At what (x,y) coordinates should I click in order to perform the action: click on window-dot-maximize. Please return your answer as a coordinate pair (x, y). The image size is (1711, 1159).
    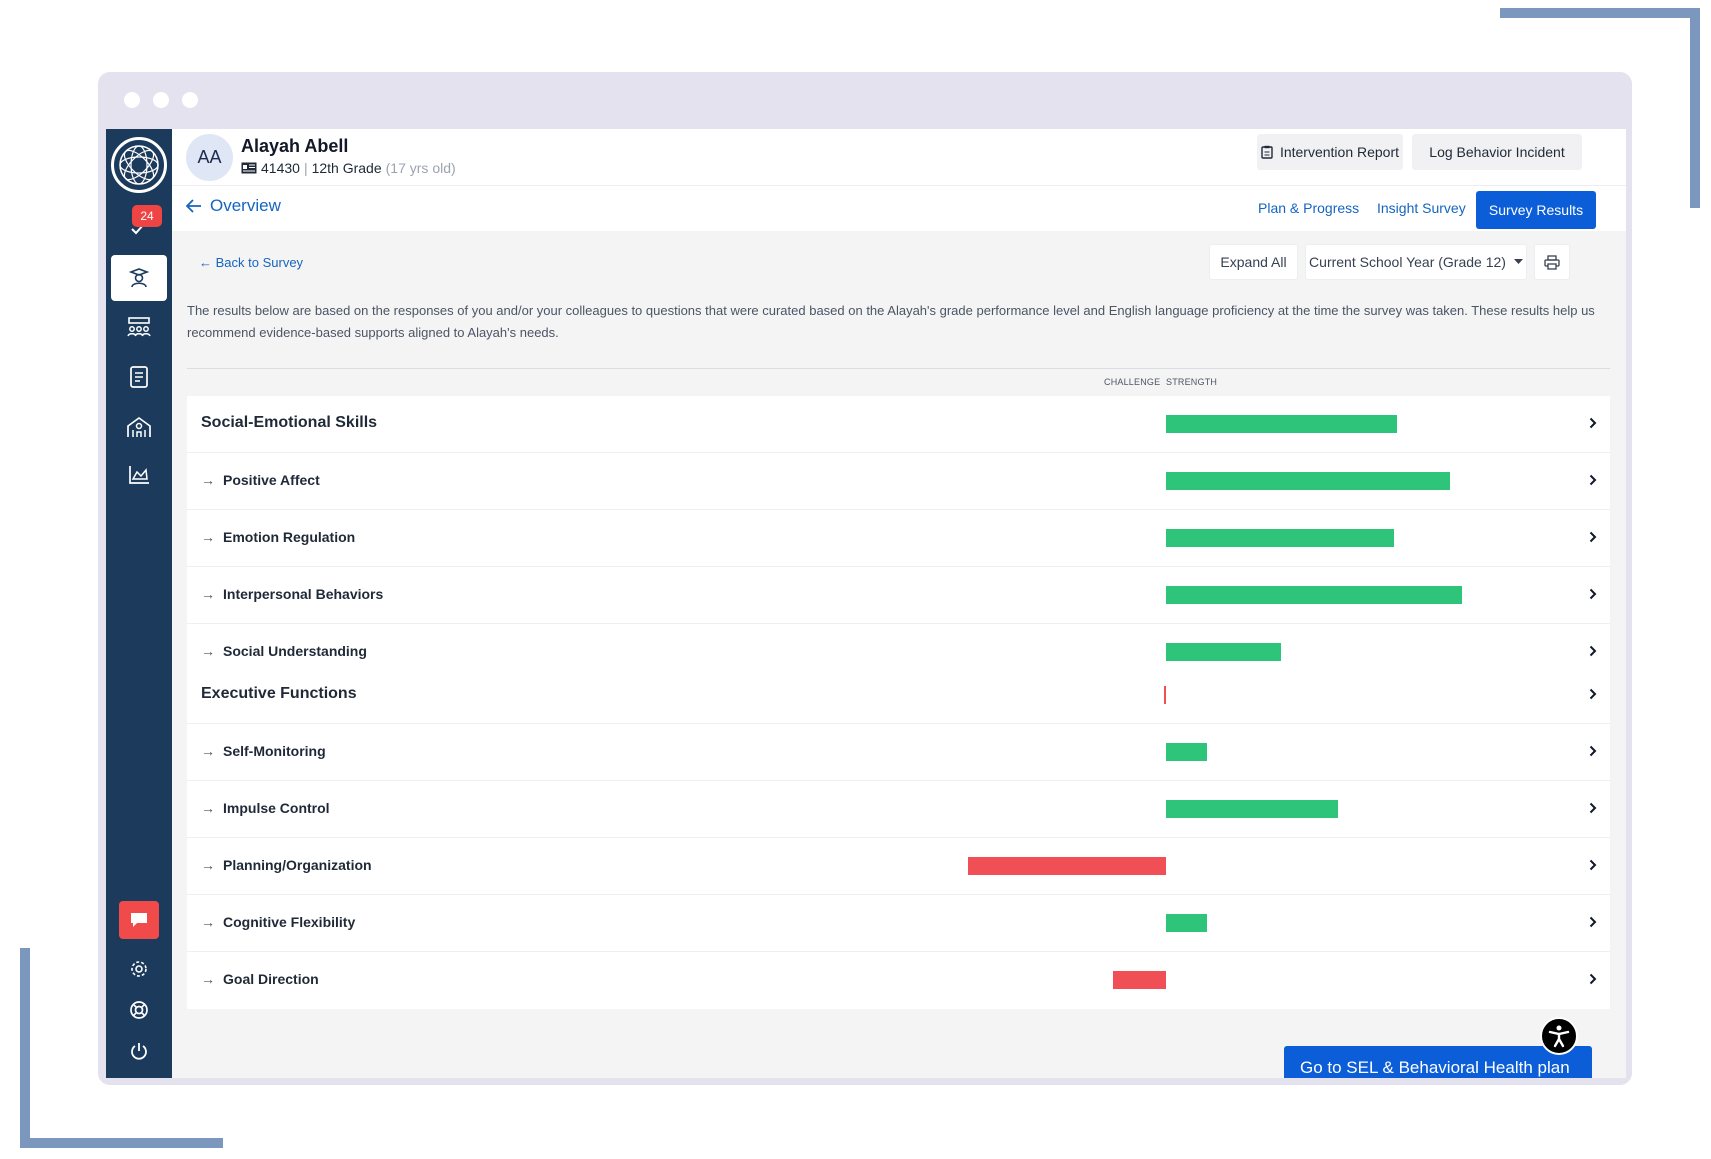
    Looking at the image, I should click on (190, 100).